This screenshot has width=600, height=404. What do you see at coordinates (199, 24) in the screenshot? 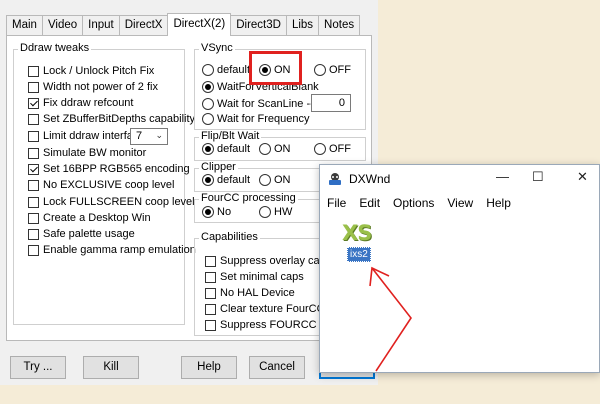
I see `tab-directx2: DirectX(2)` at bounding box center [199, 24].